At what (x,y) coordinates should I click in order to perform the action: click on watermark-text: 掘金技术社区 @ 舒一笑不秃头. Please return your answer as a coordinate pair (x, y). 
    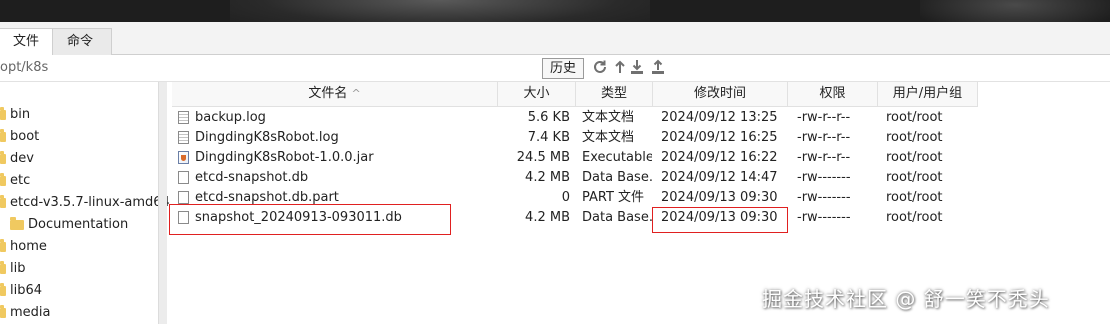
    Looking at the image, I should click on (906, 299).